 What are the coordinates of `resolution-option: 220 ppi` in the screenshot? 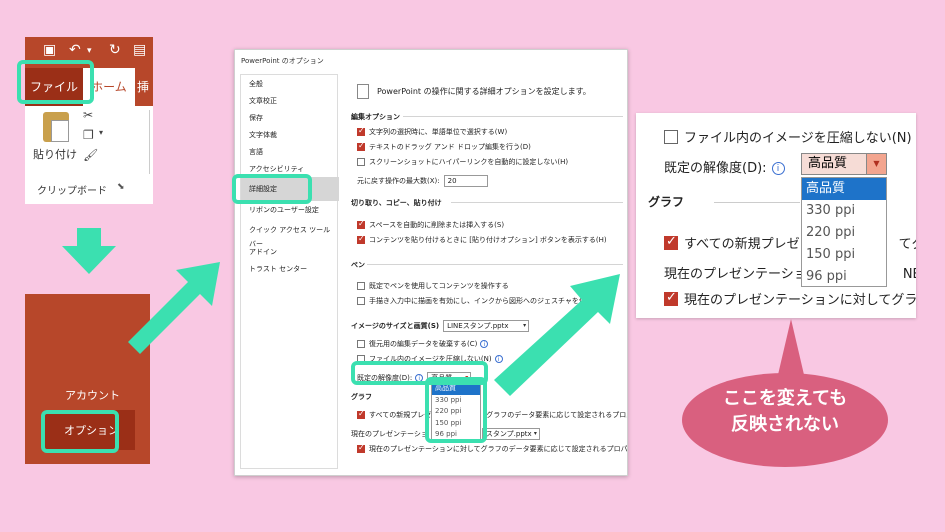 It's located at (844, 233).